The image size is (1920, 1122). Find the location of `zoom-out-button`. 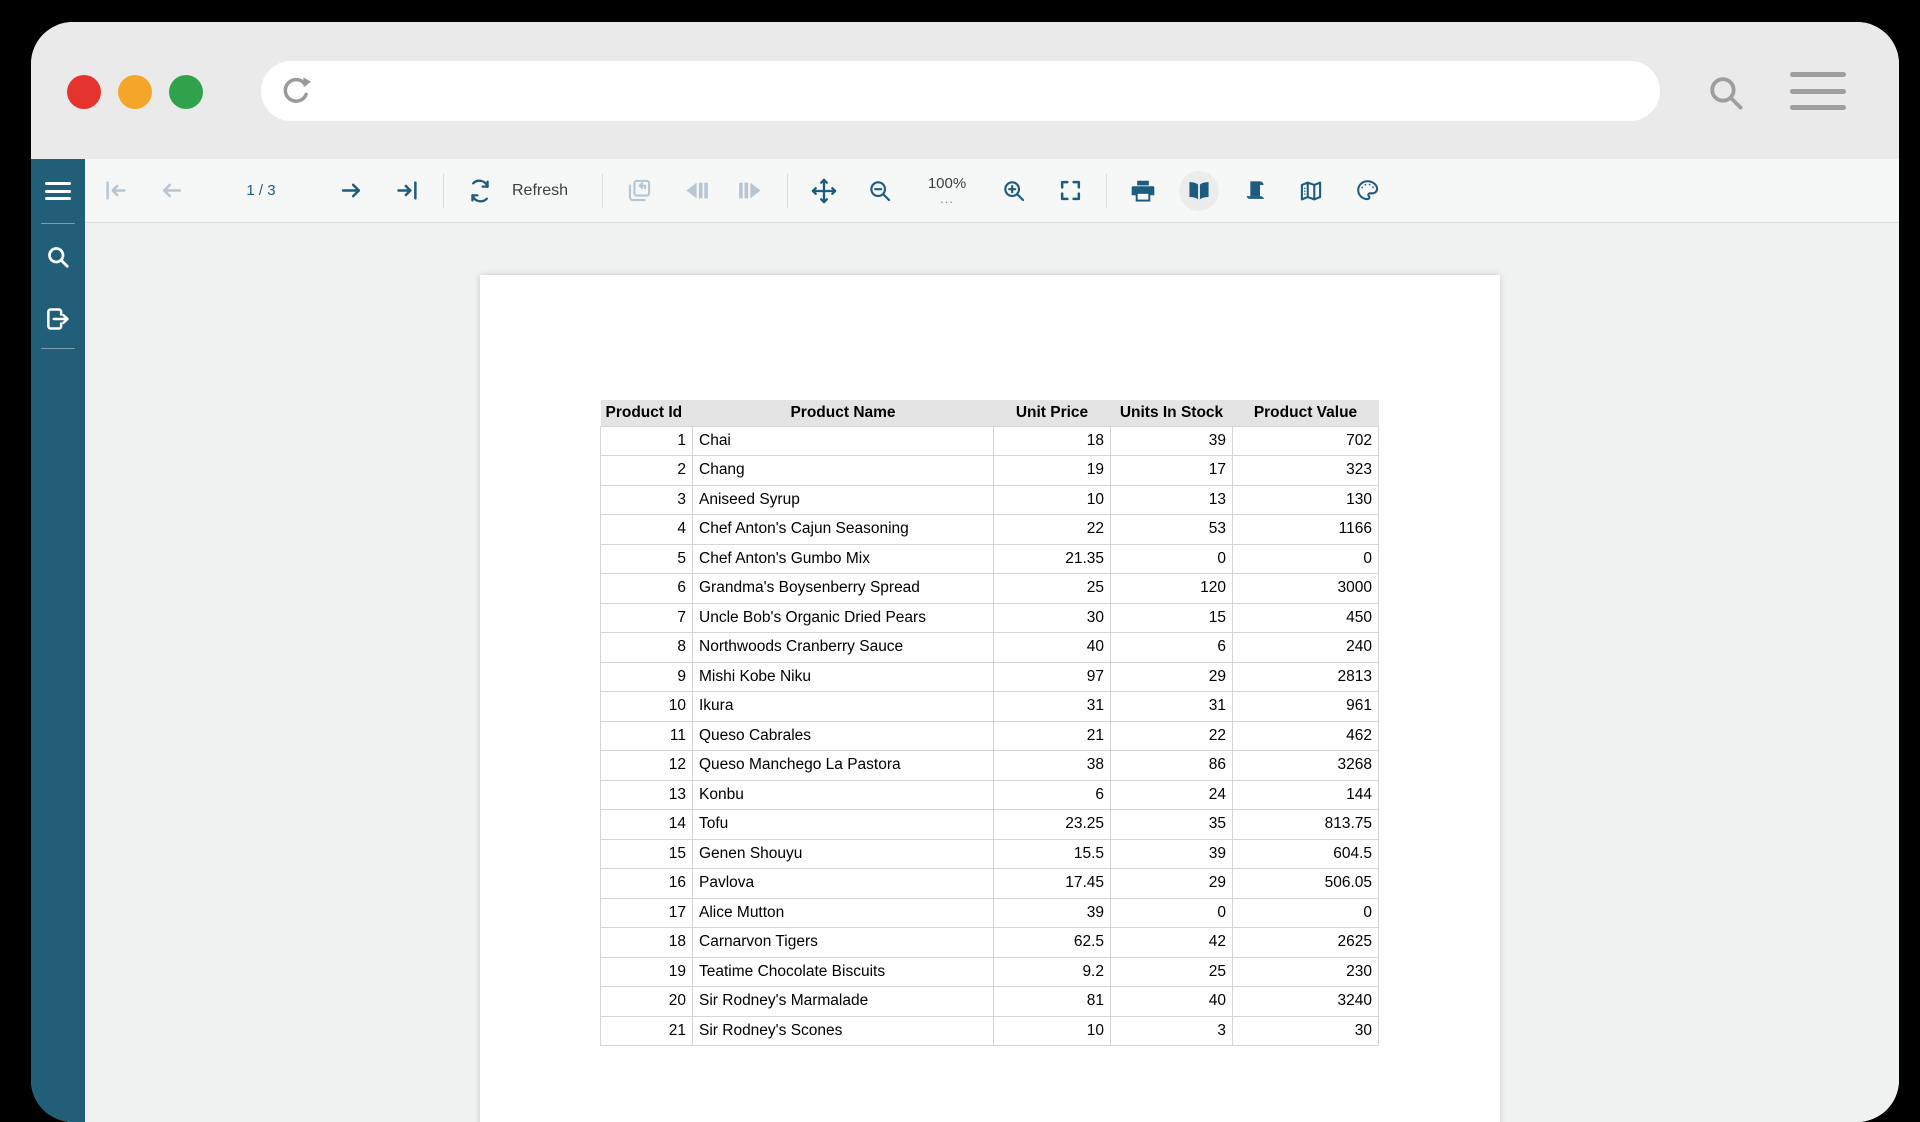

zoom-out-button is located at coordinates (880, 191).